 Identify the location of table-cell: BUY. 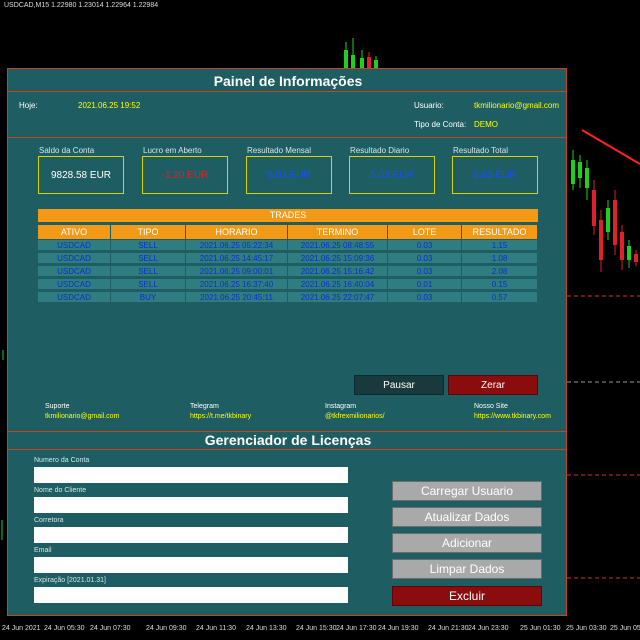
(148, 297).